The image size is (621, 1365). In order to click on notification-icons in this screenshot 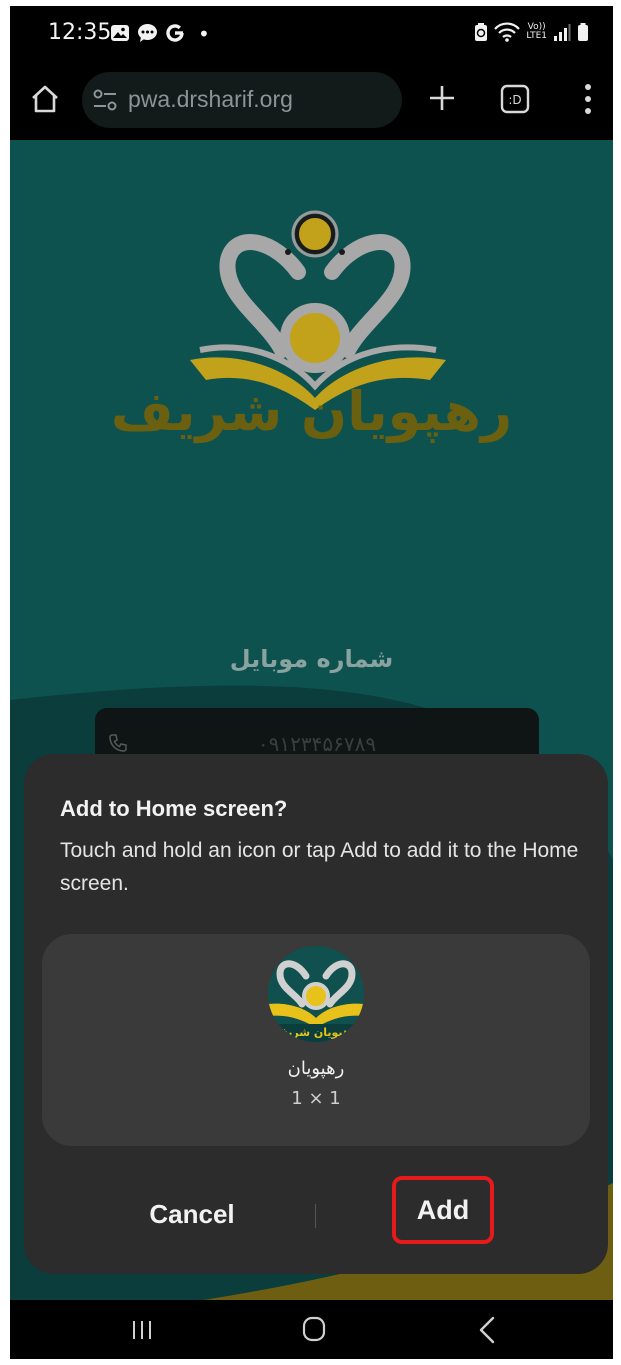, I will do `click(147, 33)`.